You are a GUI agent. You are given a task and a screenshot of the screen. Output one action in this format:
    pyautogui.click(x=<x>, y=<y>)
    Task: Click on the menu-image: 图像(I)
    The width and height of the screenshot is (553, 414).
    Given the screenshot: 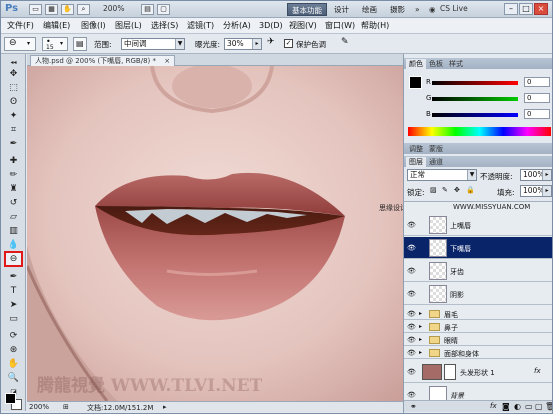 What is the action you would take?
    pyautogui.click(x=93, y=26)
    